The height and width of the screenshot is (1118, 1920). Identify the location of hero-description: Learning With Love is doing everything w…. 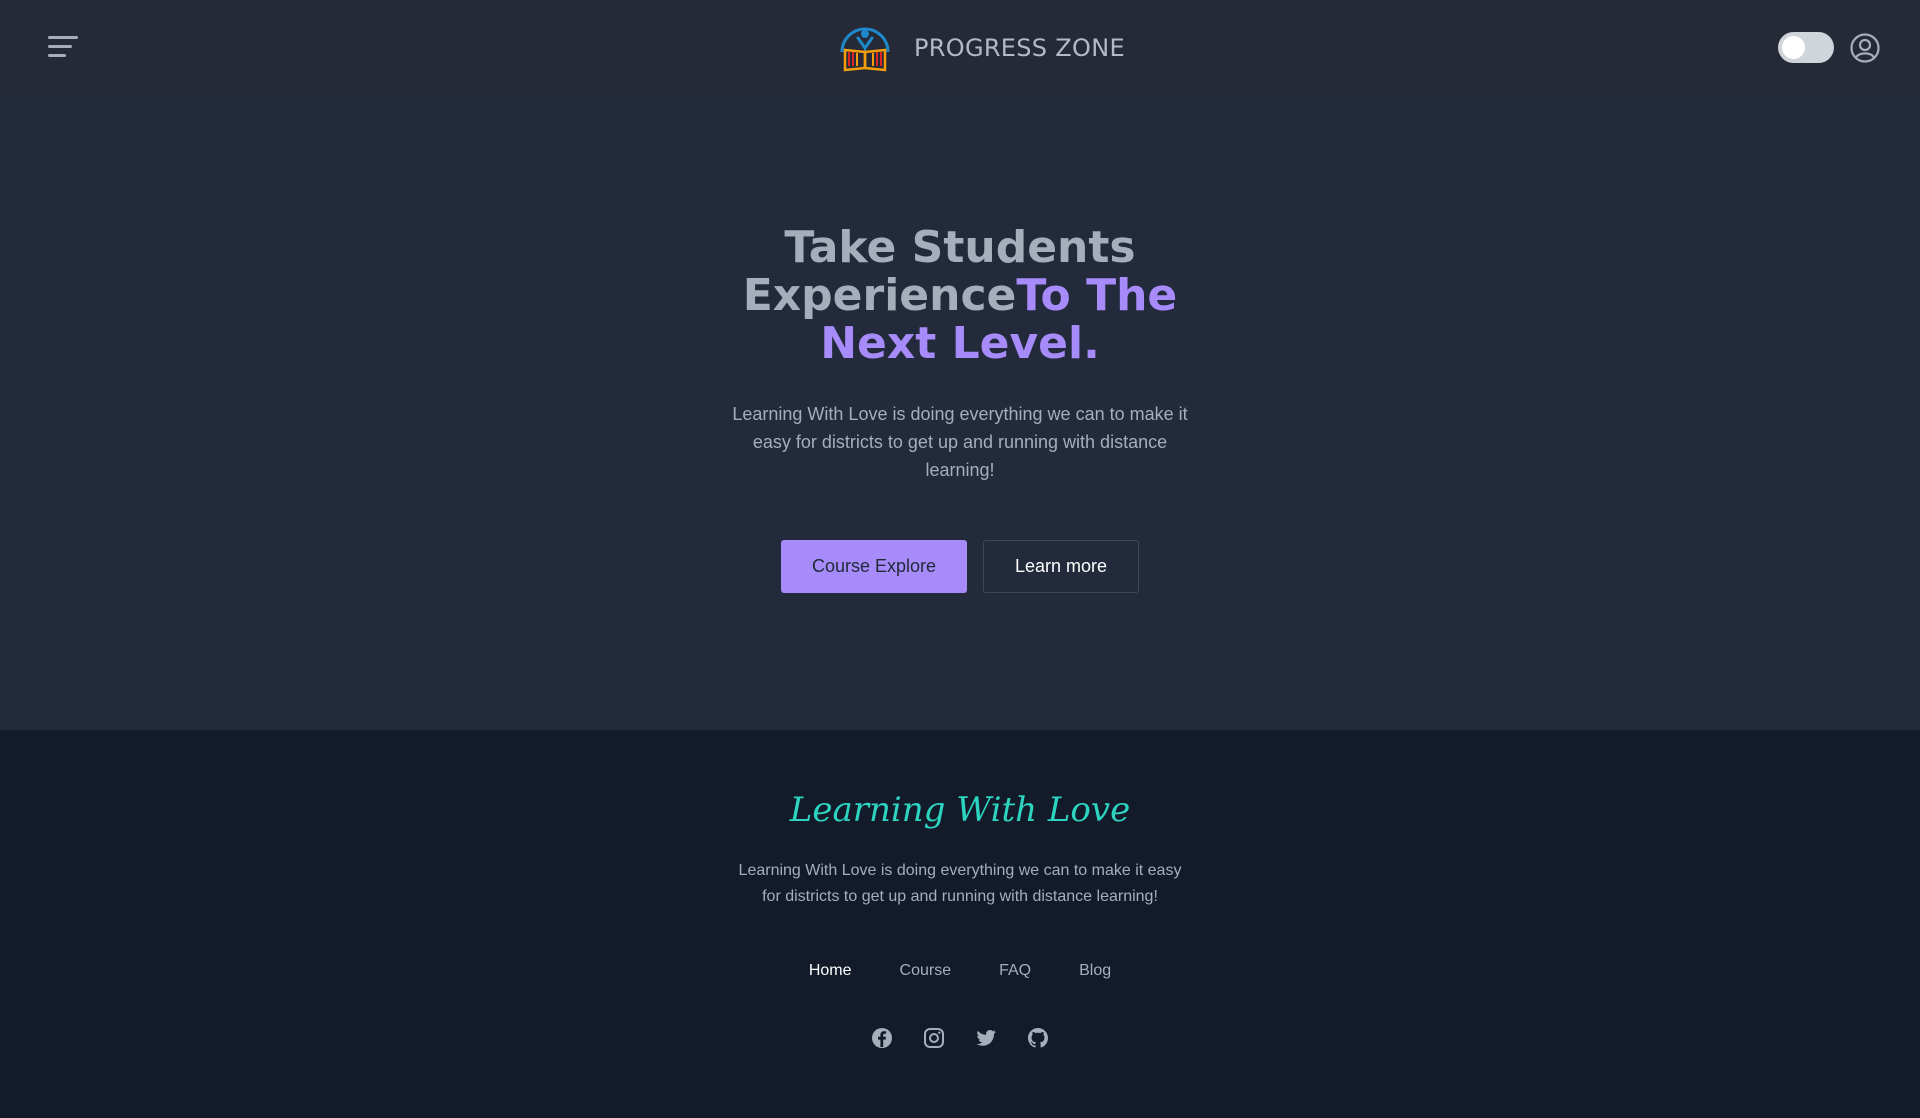
(960, 442).